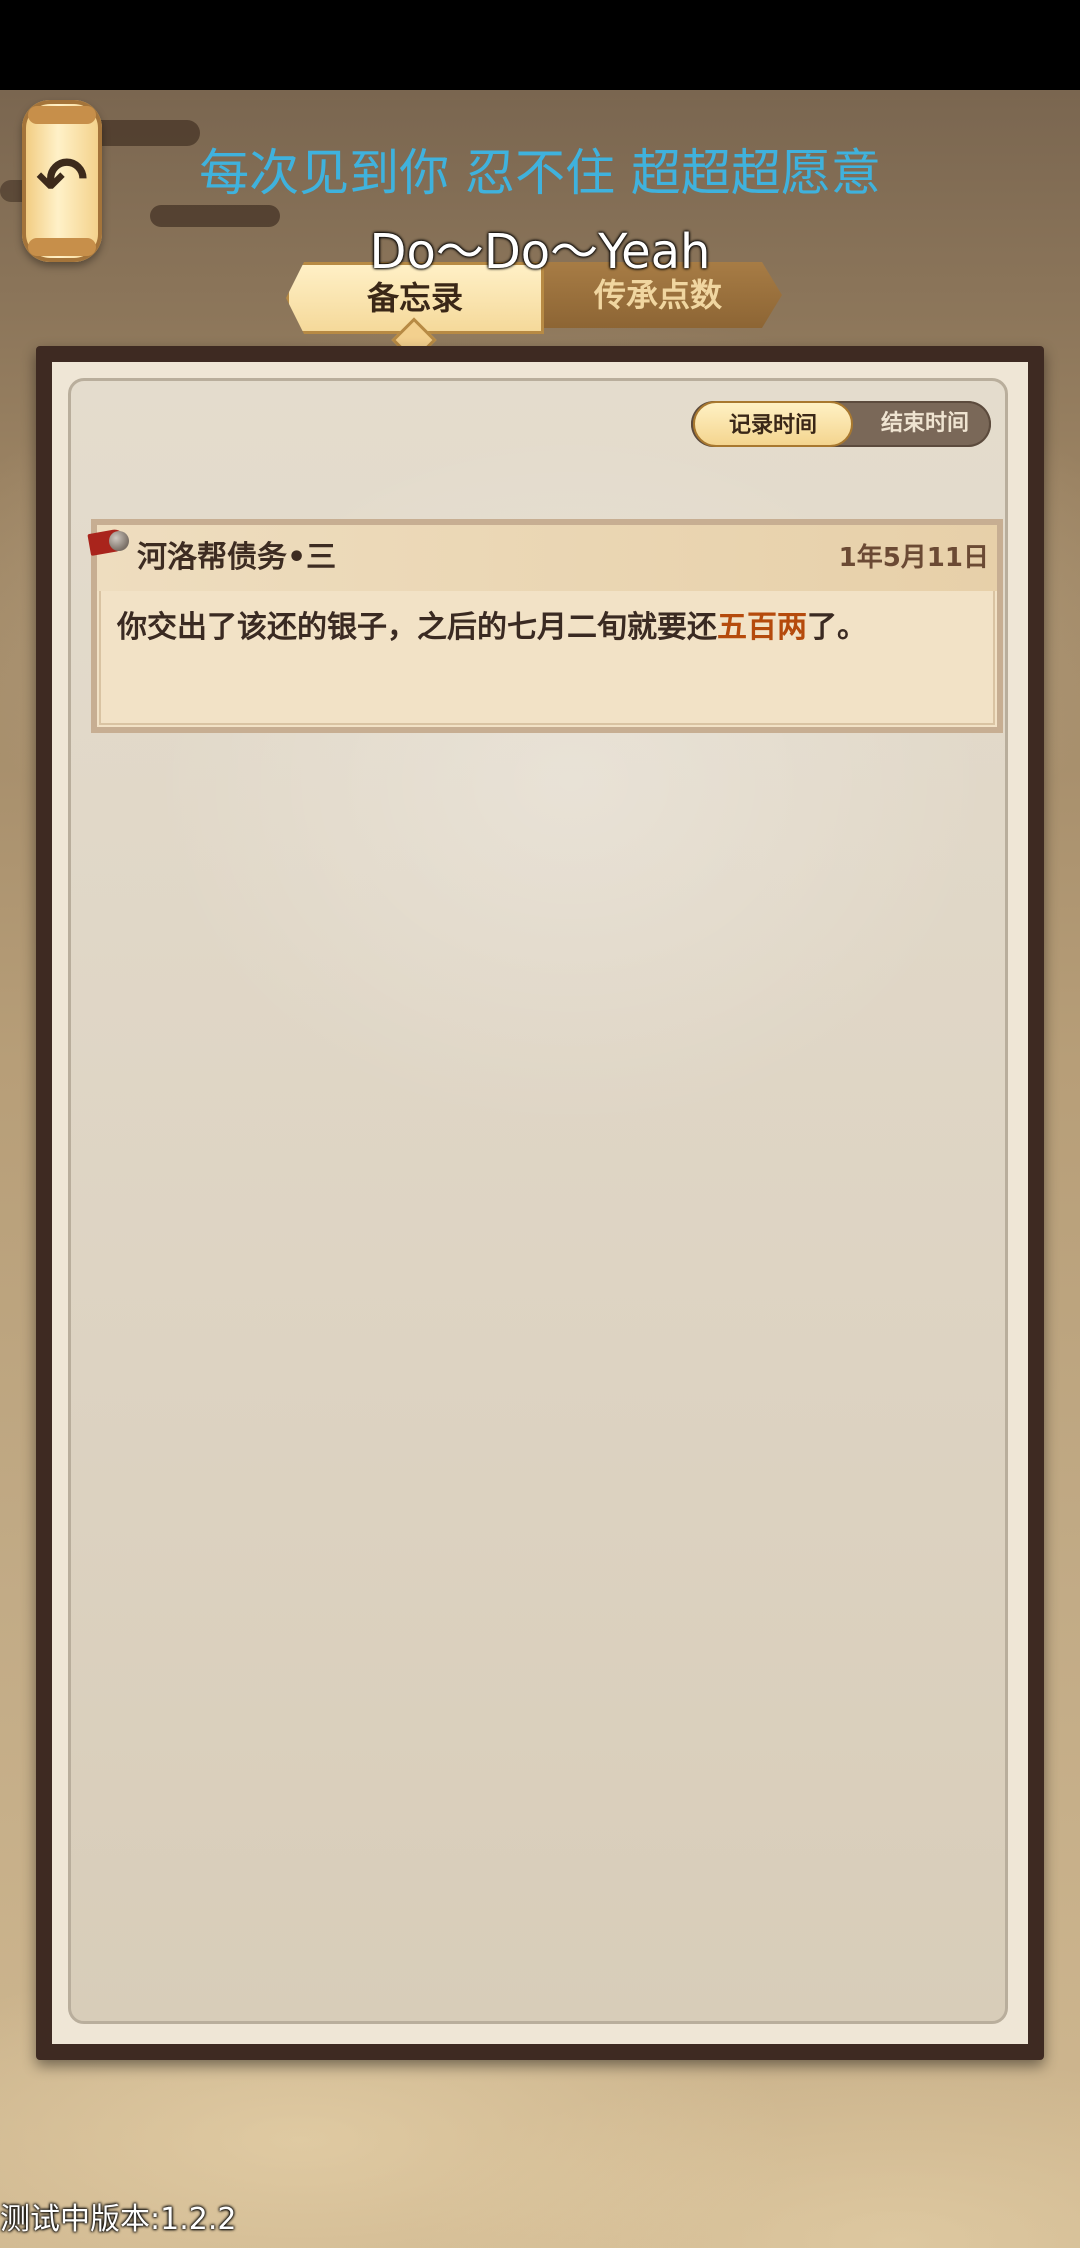 The width and height of the screenshot is (1080, 2248). What do you see at coordinates (119, 541) in the screenshot?
I see `pin-icon` at bounding box center [119, 541].